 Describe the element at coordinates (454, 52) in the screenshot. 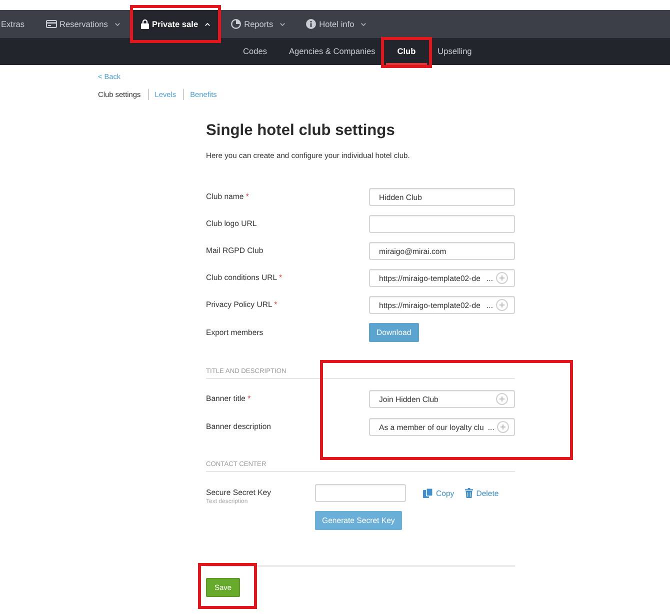

I see `sub-nav-tab: Upselling` at that location.